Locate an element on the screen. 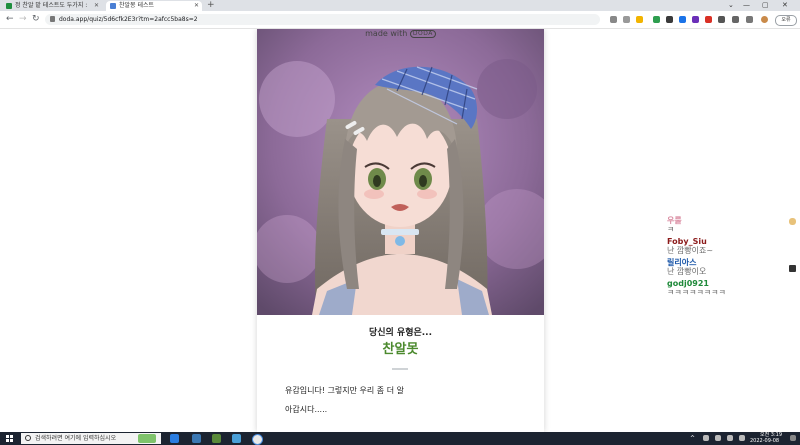  chat-message: 우룰 ㅋ is located at coordinates (729, 225).